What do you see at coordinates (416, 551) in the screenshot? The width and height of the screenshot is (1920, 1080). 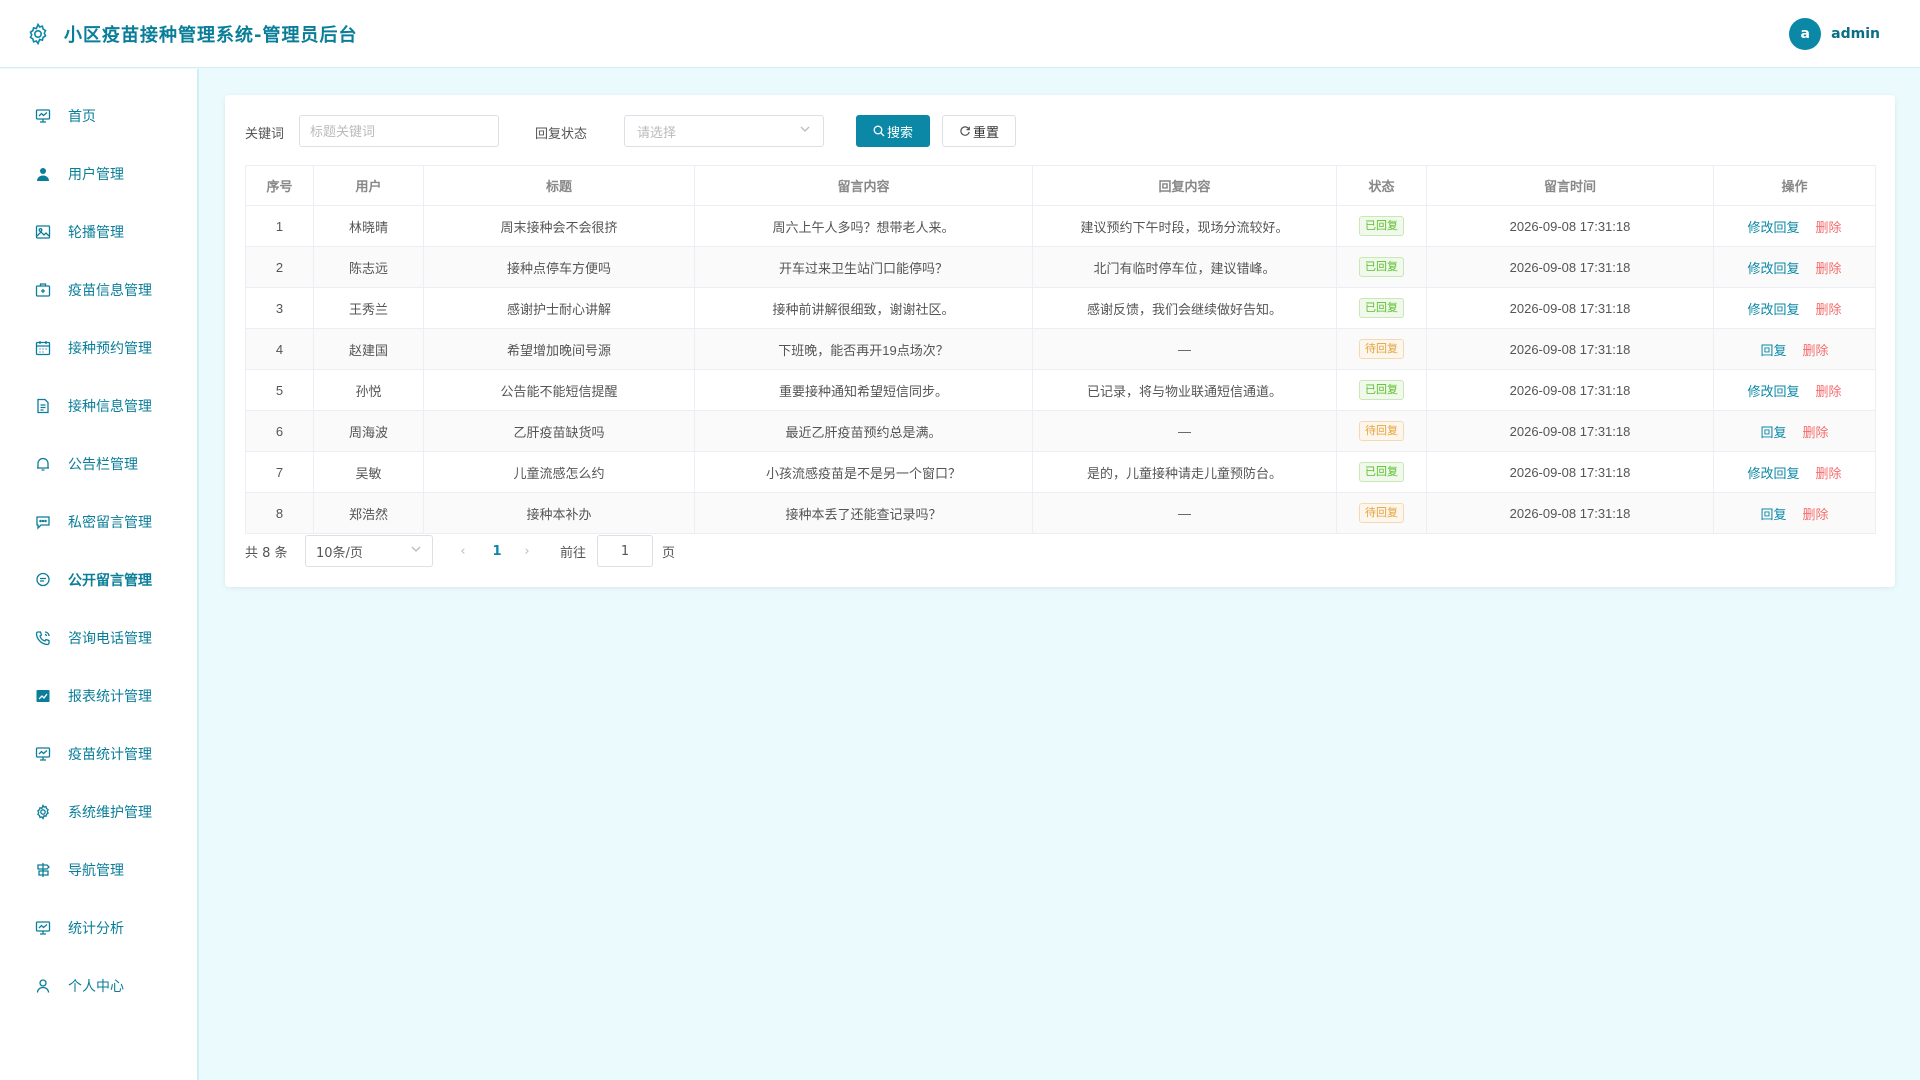 I see `chevron-down-icon` at bounding box center [416, 551].